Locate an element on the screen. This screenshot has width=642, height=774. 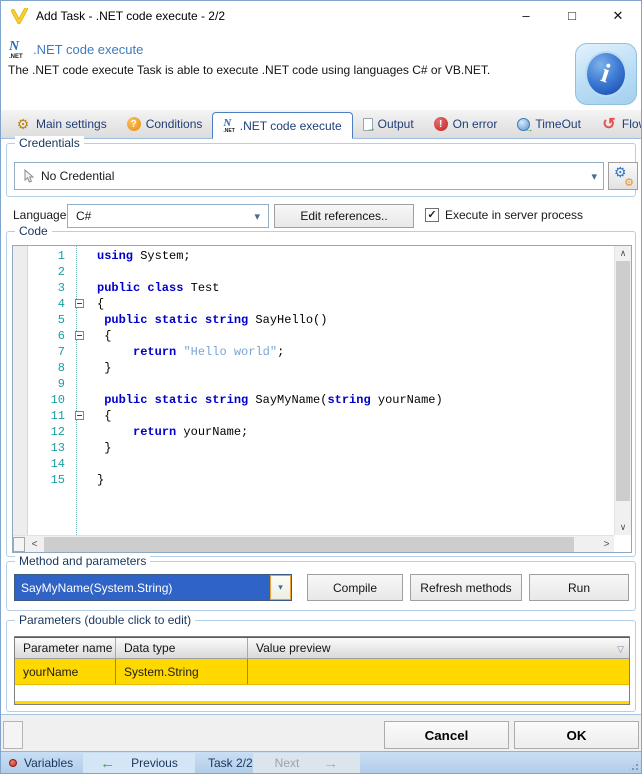
code-line-8: 8 } is located at coordinates (313, 368).